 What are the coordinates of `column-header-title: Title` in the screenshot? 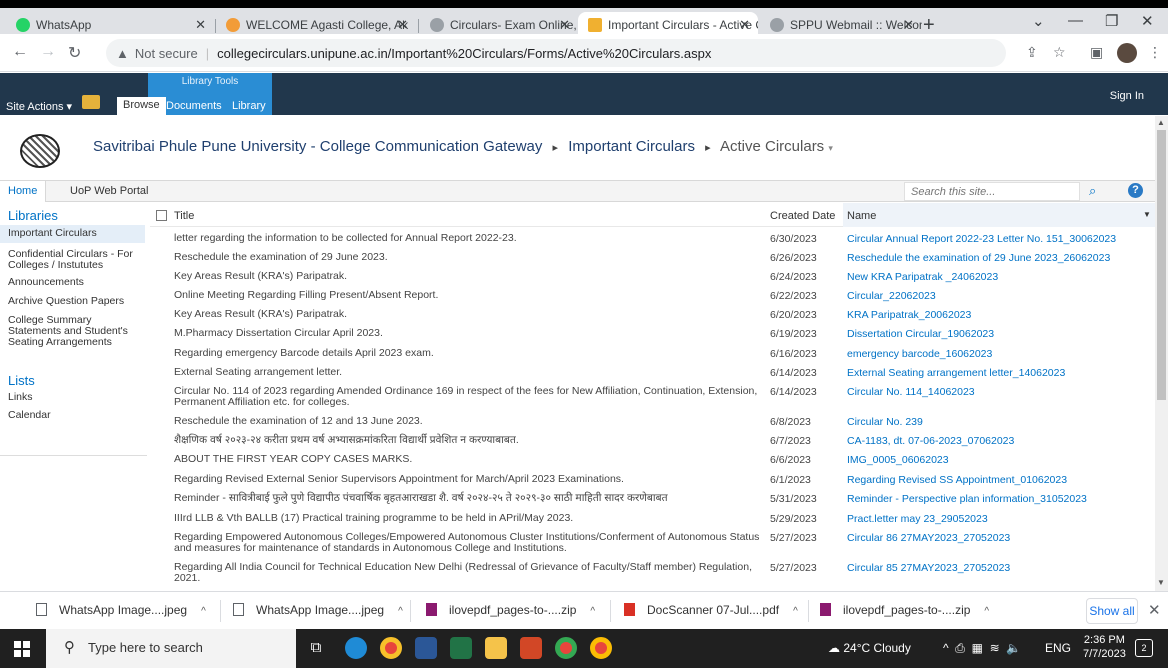 It's located at (184, 216).